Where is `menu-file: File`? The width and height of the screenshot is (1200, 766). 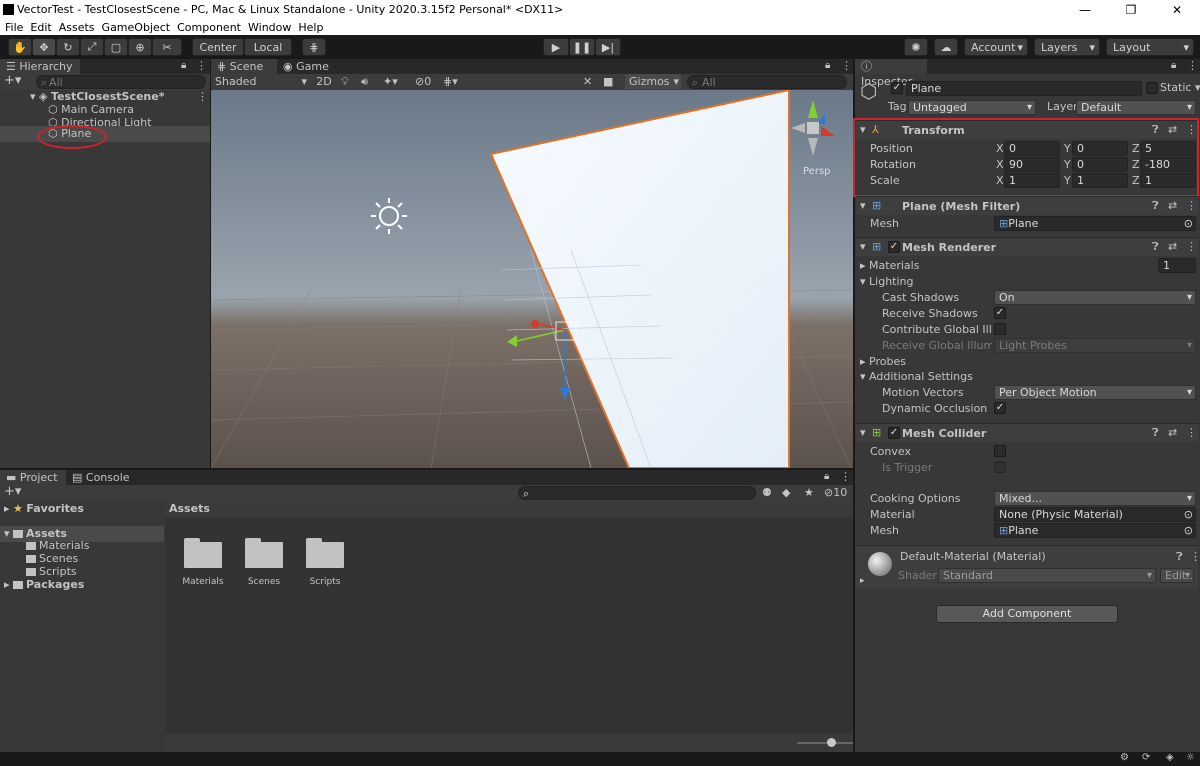
menu-file: File is located at coordinates (14, 27).